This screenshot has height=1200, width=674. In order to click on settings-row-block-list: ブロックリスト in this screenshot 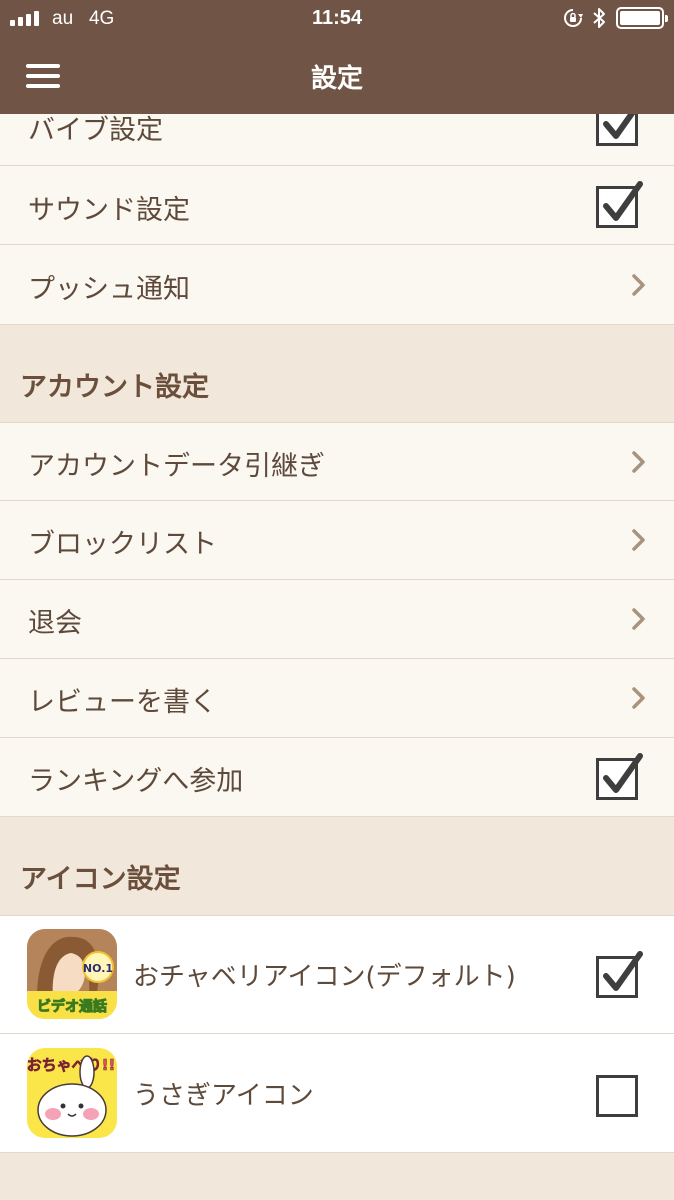, I will do `click(337, 540)`.